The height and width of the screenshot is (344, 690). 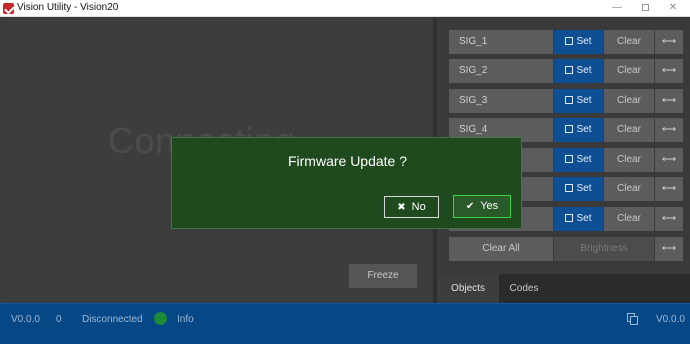 What do you see at coordinates (25, 319) in the screenshot?
I see `status-version: V0.0.0` at bounding box center [25, 319].